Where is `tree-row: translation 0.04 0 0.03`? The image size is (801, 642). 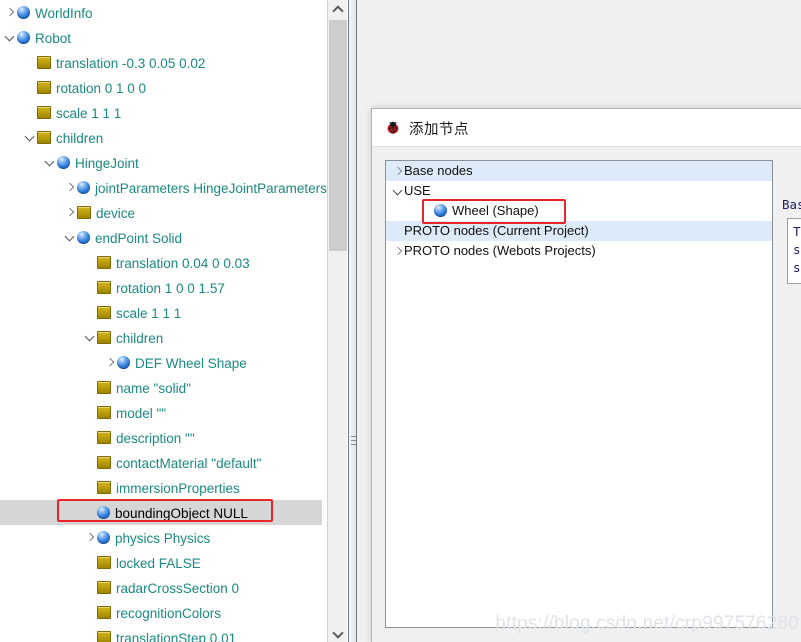
tree-row: translation 0.04 0 0.03 is located at coordinates (163, 262).